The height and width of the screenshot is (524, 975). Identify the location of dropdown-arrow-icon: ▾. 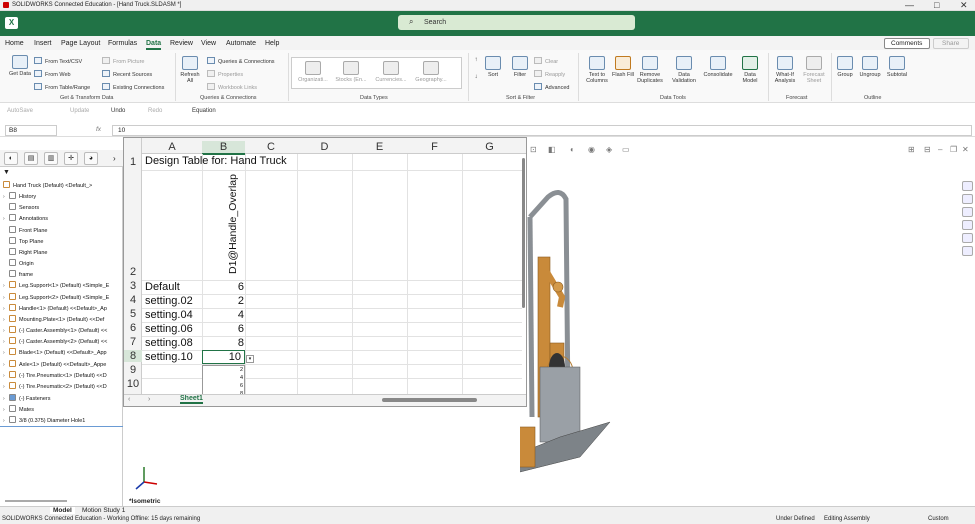
(250, 359).